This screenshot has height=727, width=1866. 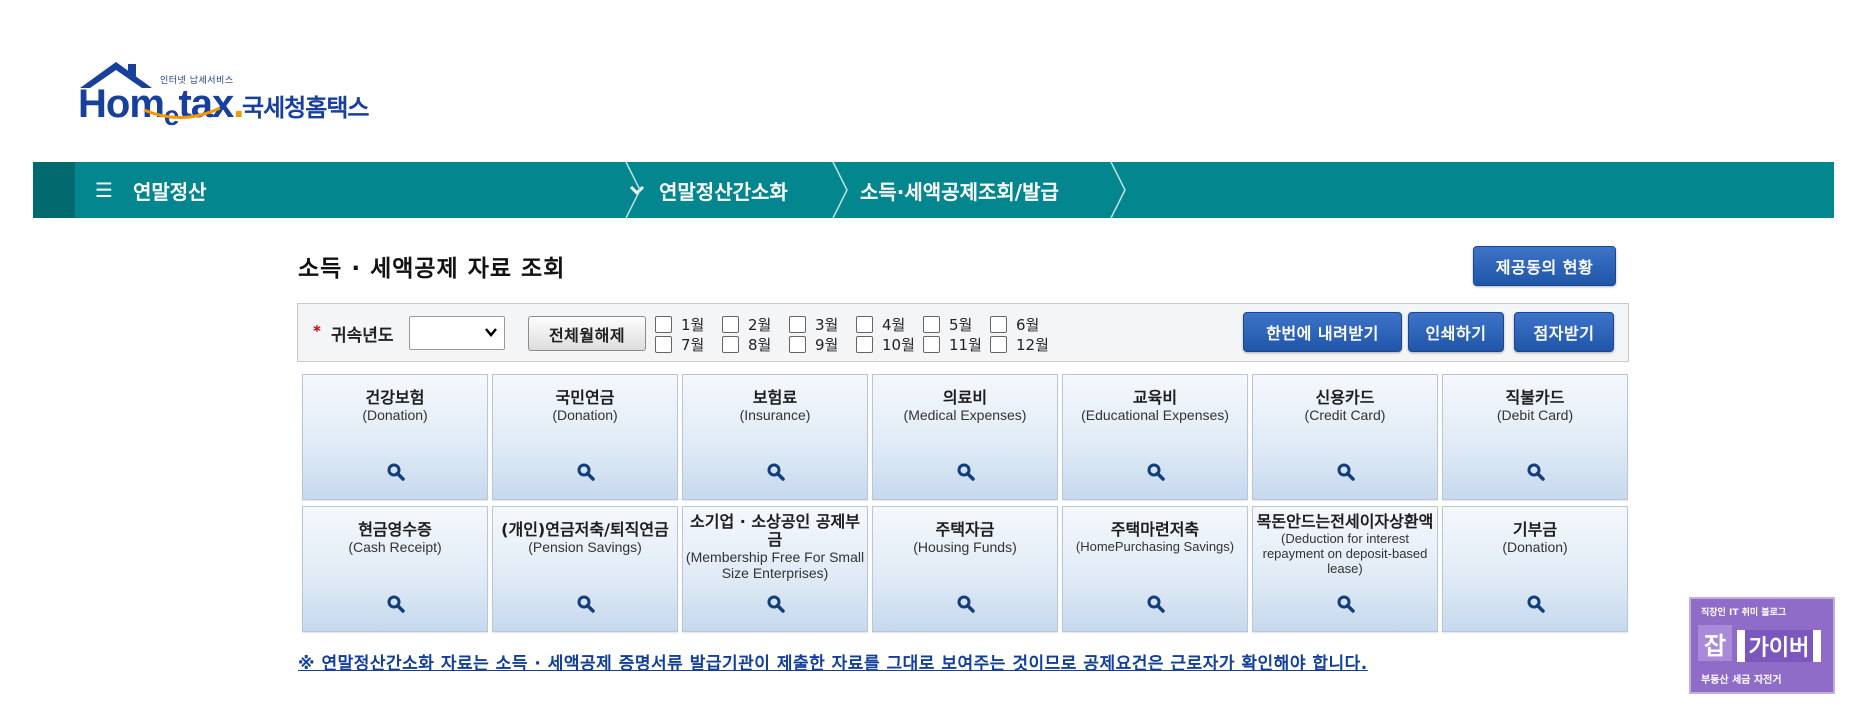 What do you see at coordinates (813, 324) in the screenshot?
I see `month-checkbox-3: 3월` at bounding box center [813, 324].